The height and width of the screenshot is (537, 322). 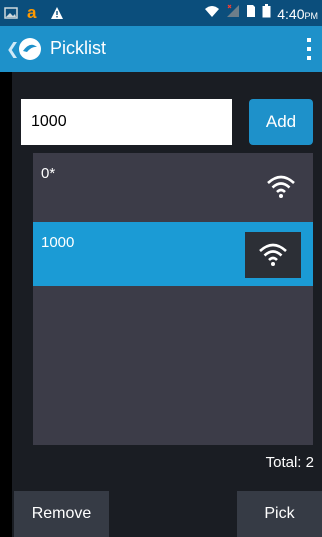 What do you see at coordinates (309, 49) in the screenshot?
I see `overflow-menu-icon` at bounding box center [309, 49].